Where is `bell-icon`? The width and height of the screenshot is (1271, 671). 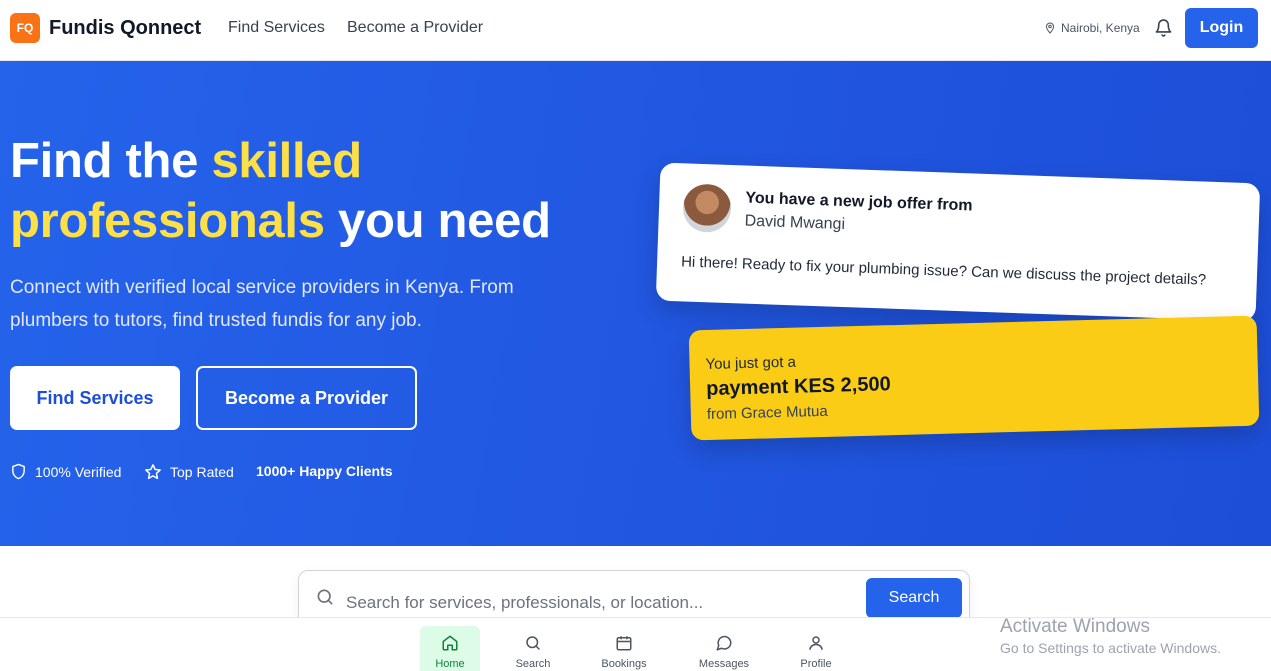 bell-icon is located at coordinates (1163, 28).